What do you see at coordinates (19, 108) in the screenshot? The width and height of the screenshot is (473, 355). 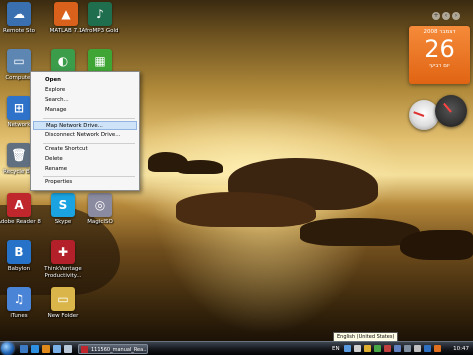 I see `network-icon: ⊞` at bounding box center [19, 108].